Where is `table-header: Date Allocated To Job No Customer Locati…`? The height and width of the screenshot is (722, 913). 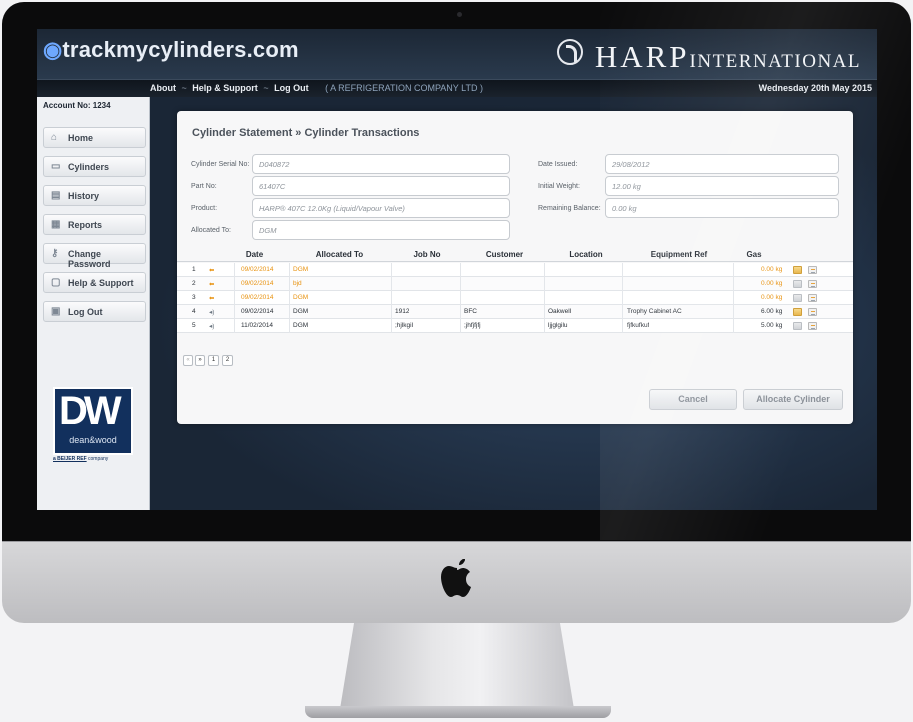 table-header: Date Allocated To Job No Customer Locati… is located at coordinates (515, 255).